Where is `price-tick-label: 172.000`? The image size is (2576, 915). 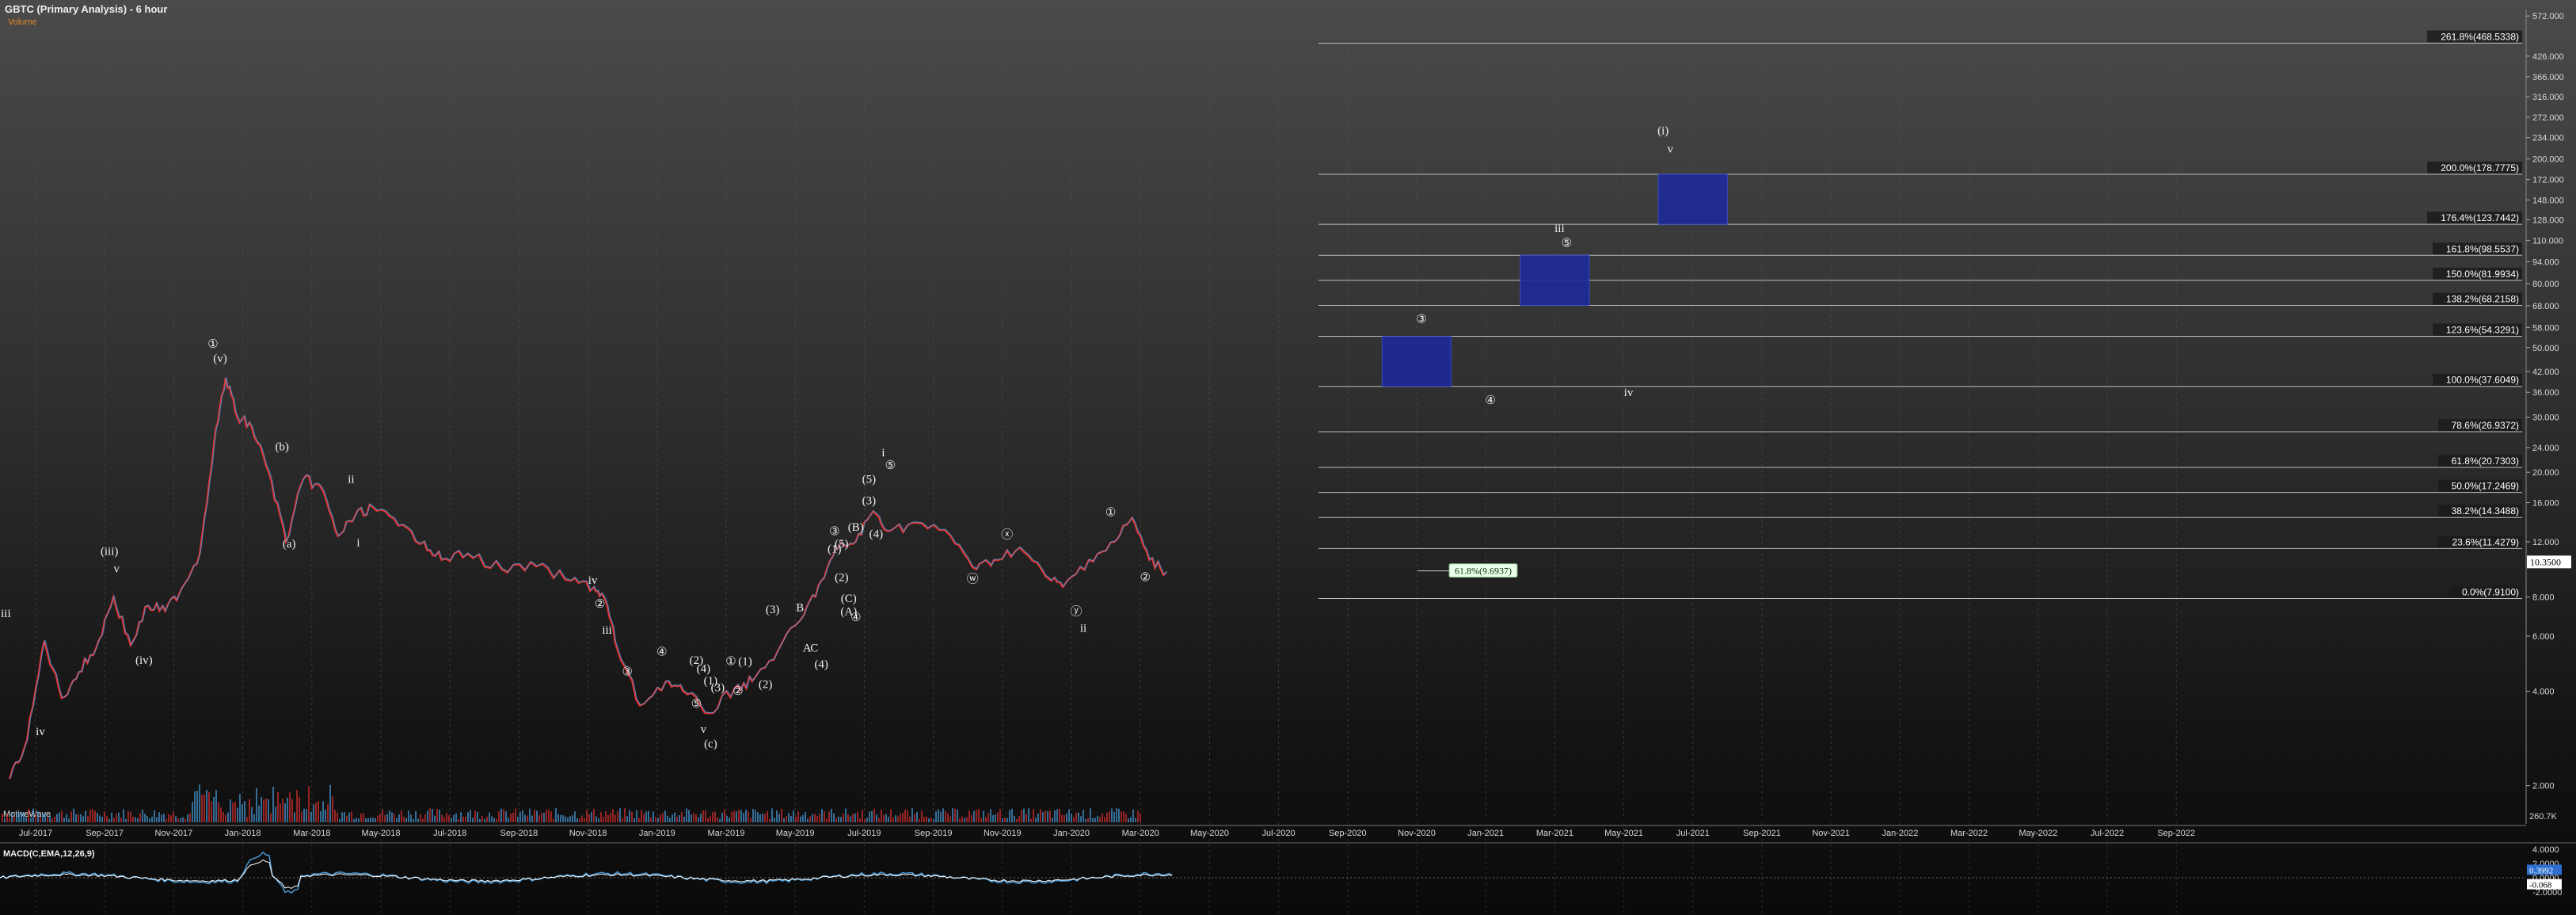 price-tick-label: 172.000 is located at coordinates (2548, 181).